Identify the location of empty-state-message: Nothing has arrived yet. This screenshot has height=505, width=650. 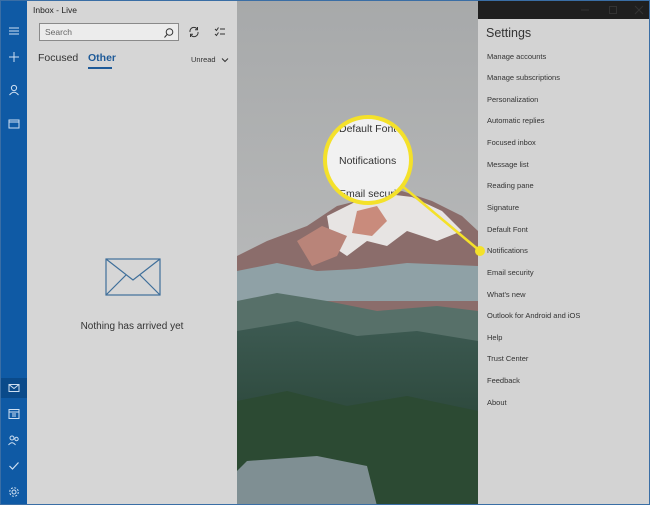
(132, 326).